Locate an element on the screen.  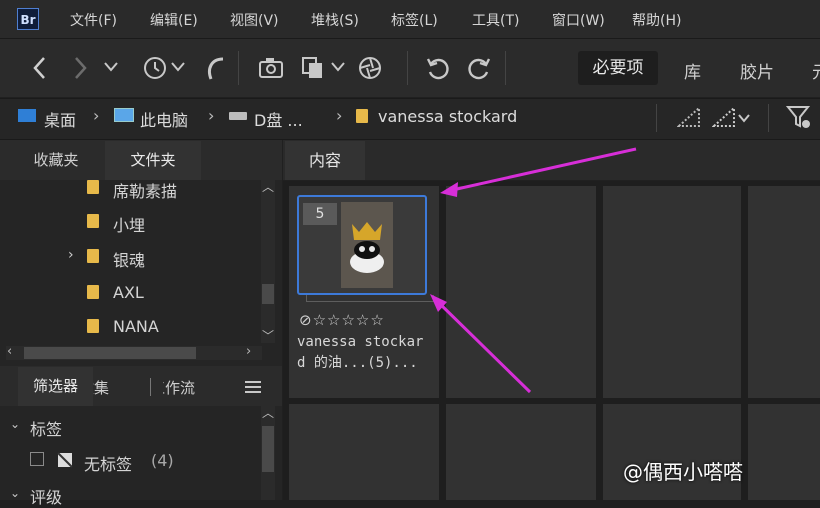
history-clock-icon is located at coordinates (155, 68).